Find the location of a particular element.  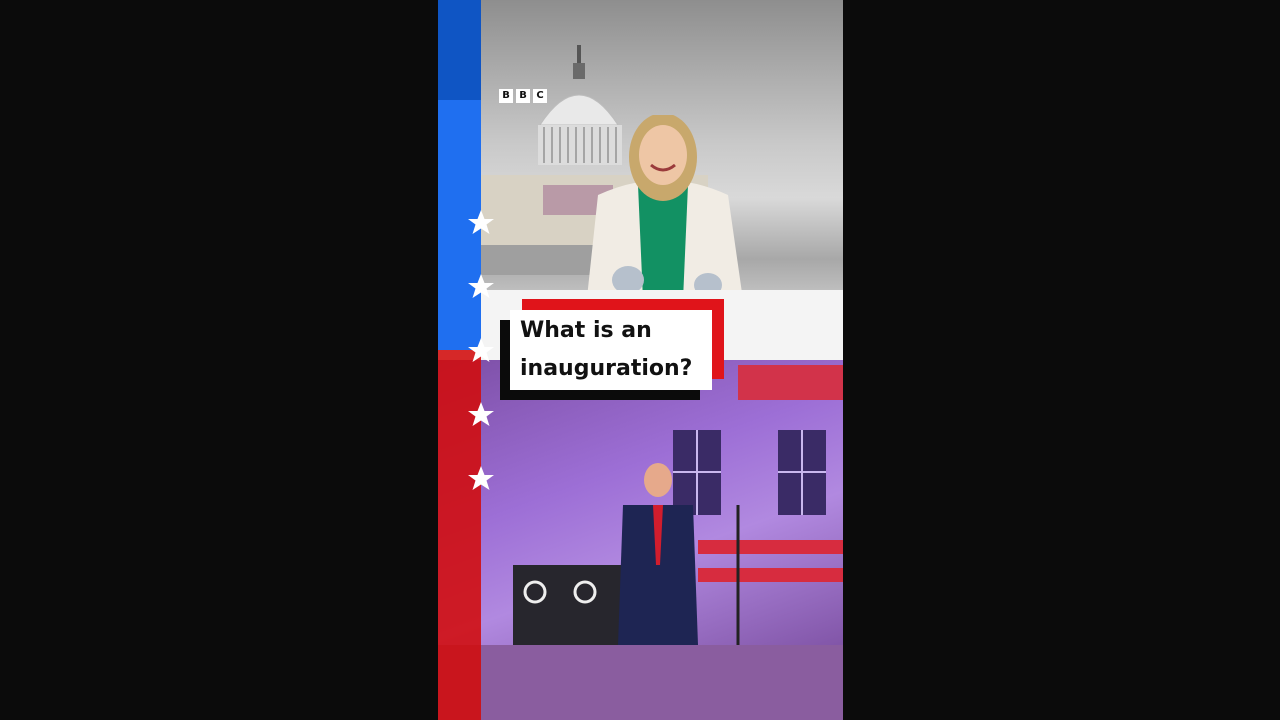

video-title-line-2: inauguration? is located at coordinates (606, 368).